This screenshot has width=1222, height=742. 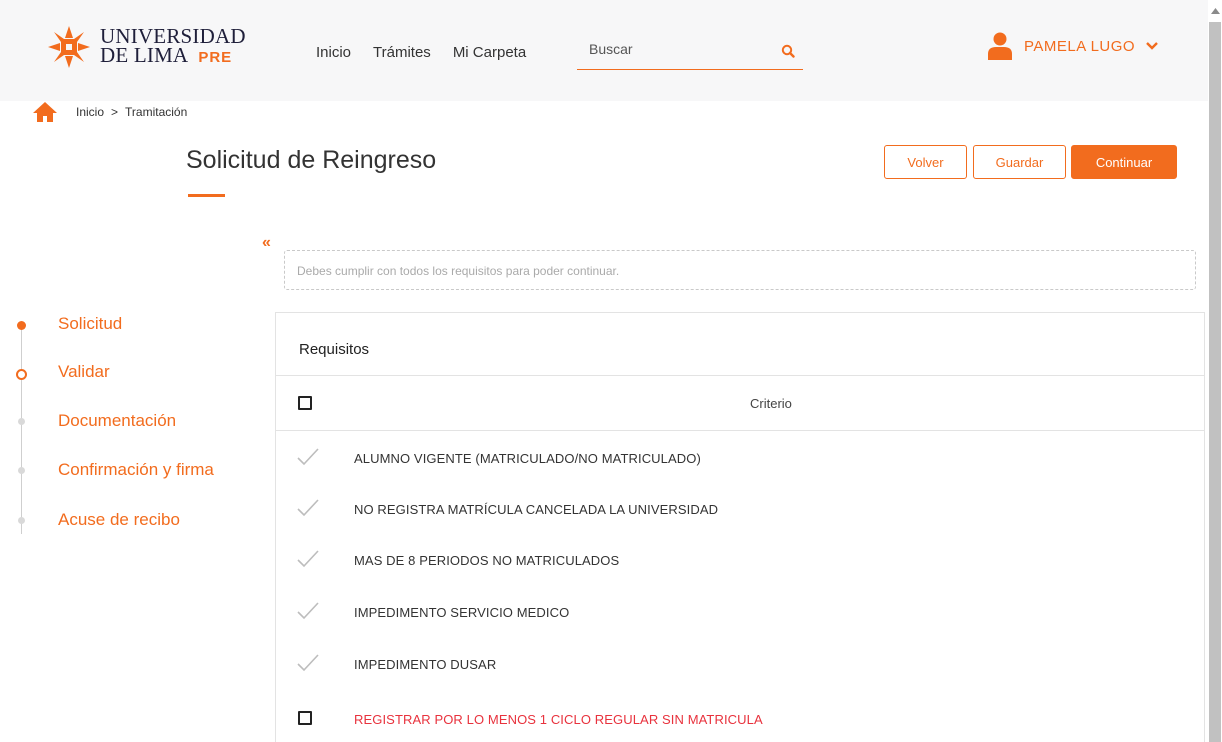 What do you see at coordinates (305, 718) in the screenshot?
I see `row-checkbox` at bounding box center [305, 718].